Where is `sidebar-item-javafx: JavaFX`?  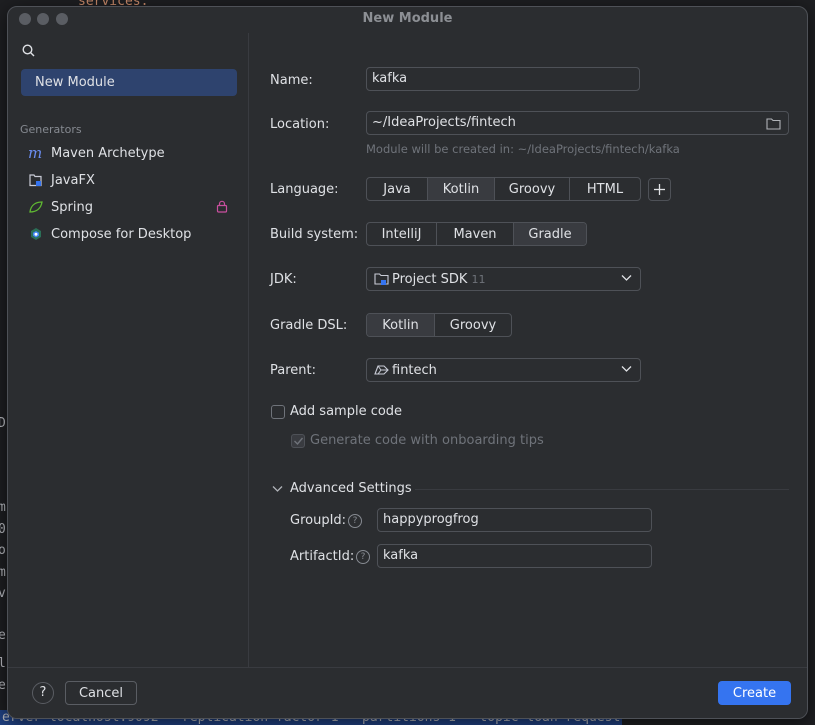
sidebar-item-javafx: JavaFX is located at coordinates (133, 181).